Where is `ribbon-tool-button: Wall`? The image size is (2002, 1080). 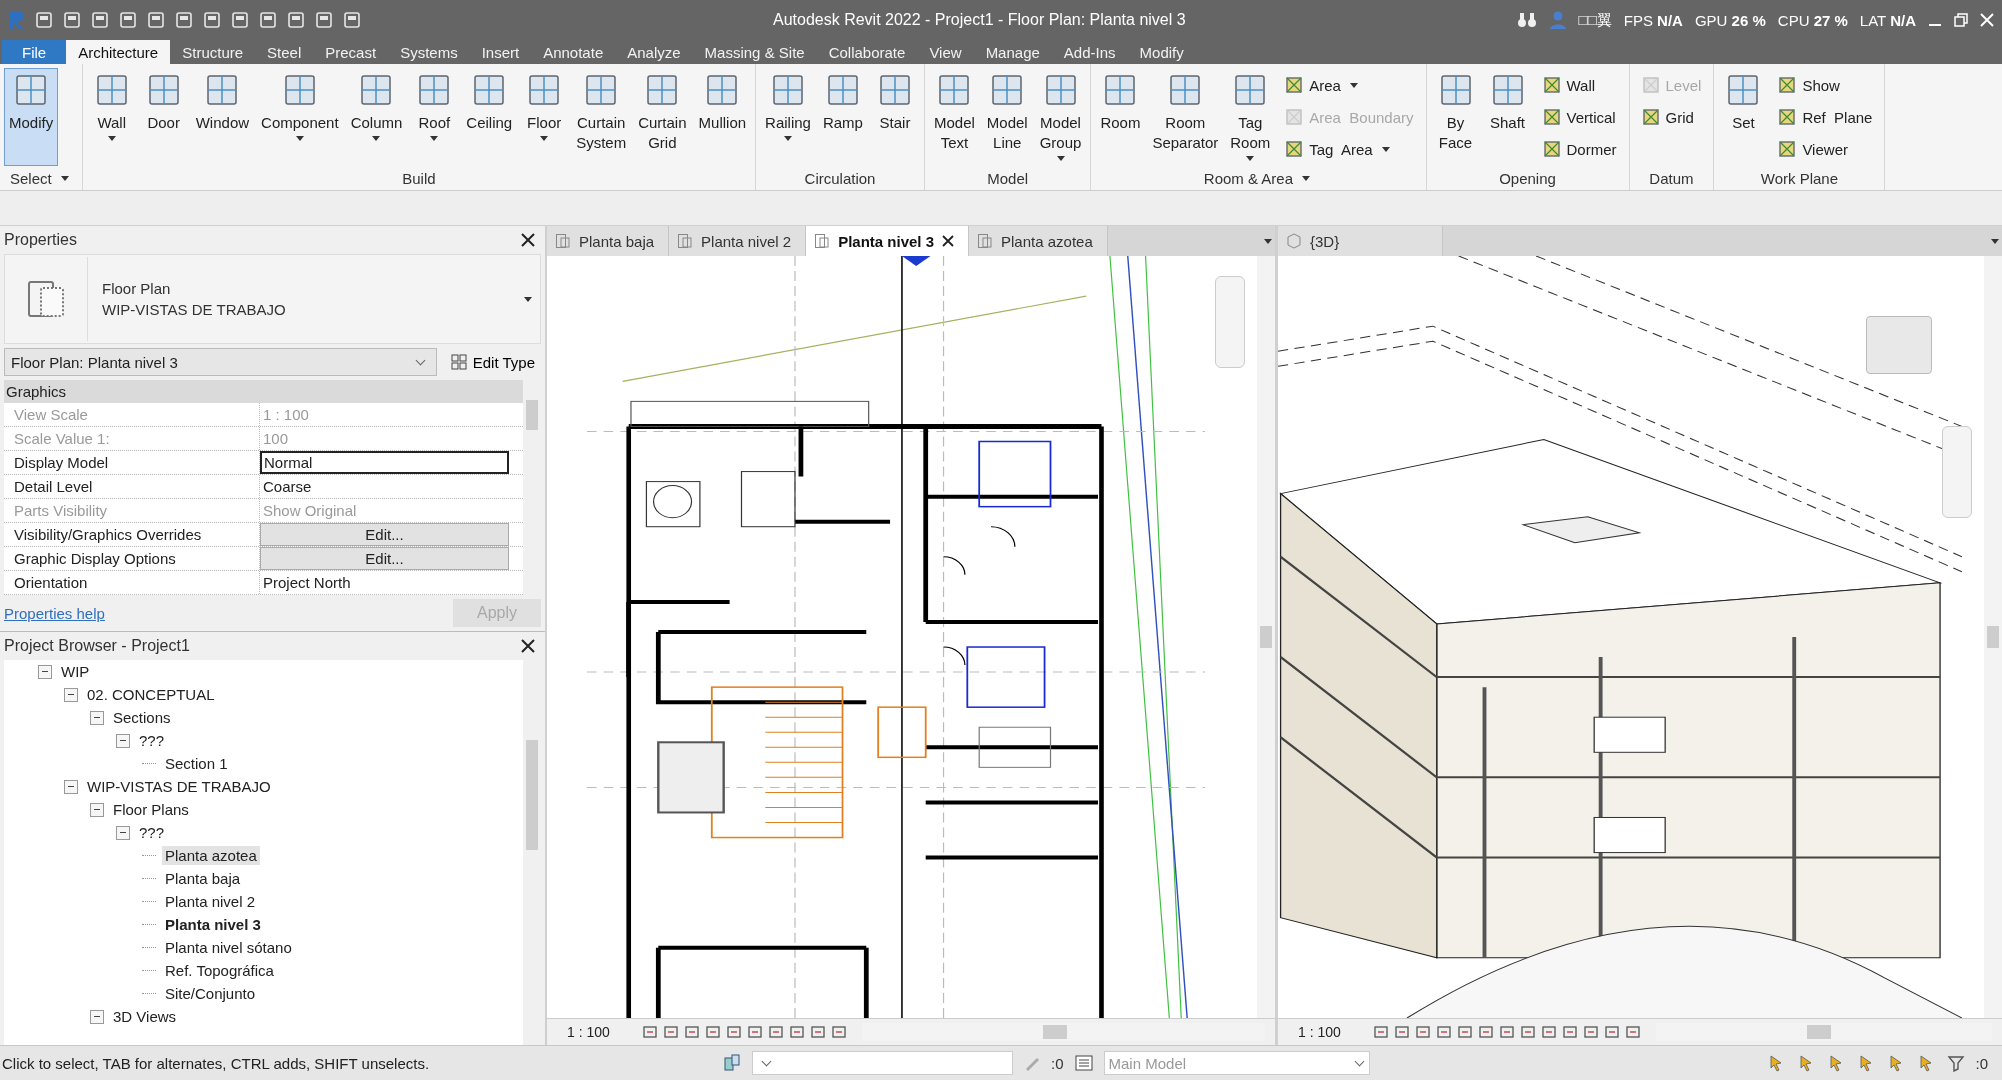
ribbon-tool-button: Wall is located at coordinates (1579, 85).